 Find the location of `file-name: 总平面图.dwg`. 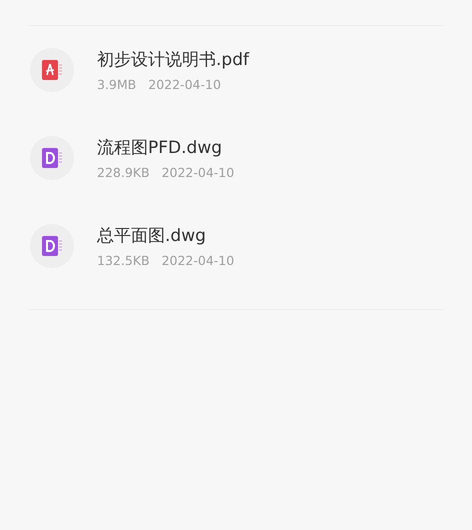

file-name: 总平面图.dwg is located at coordinates (165, 235).